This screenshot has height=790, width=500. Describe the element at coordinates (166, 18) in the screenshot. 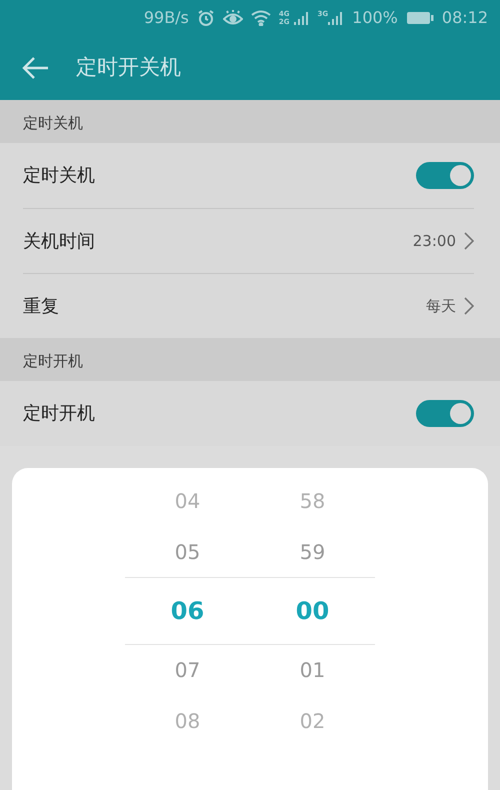

I see `network-speed: 99B/s` at that location.